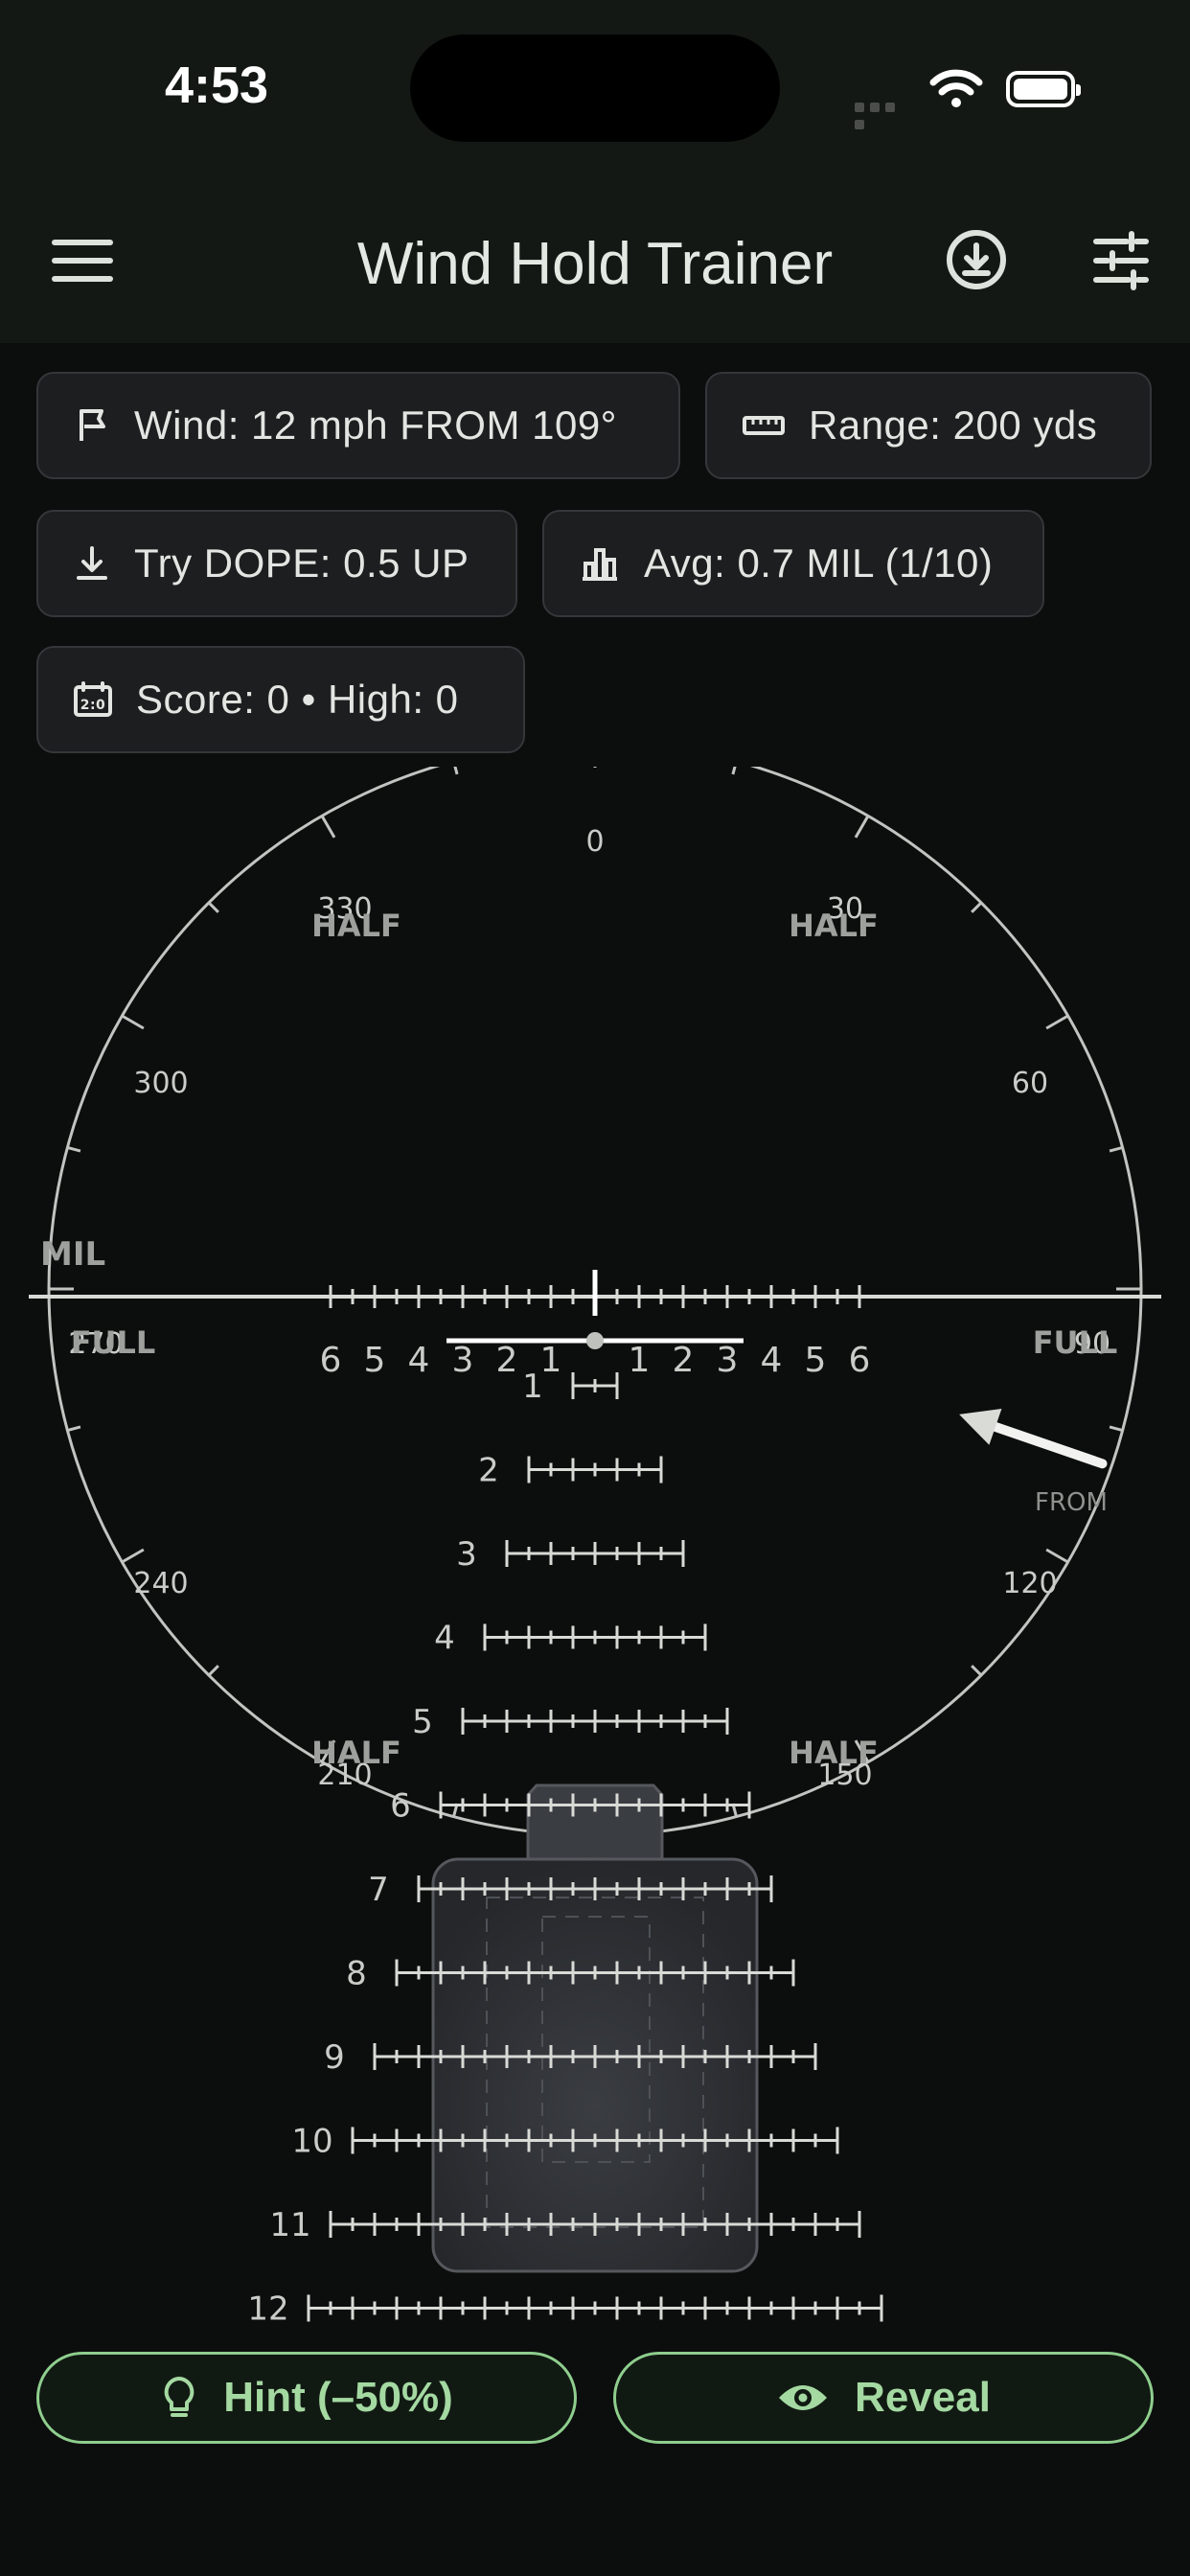 The image size is (1190, 2576). I want to click on status-time: 4:53, so click(217, 85).